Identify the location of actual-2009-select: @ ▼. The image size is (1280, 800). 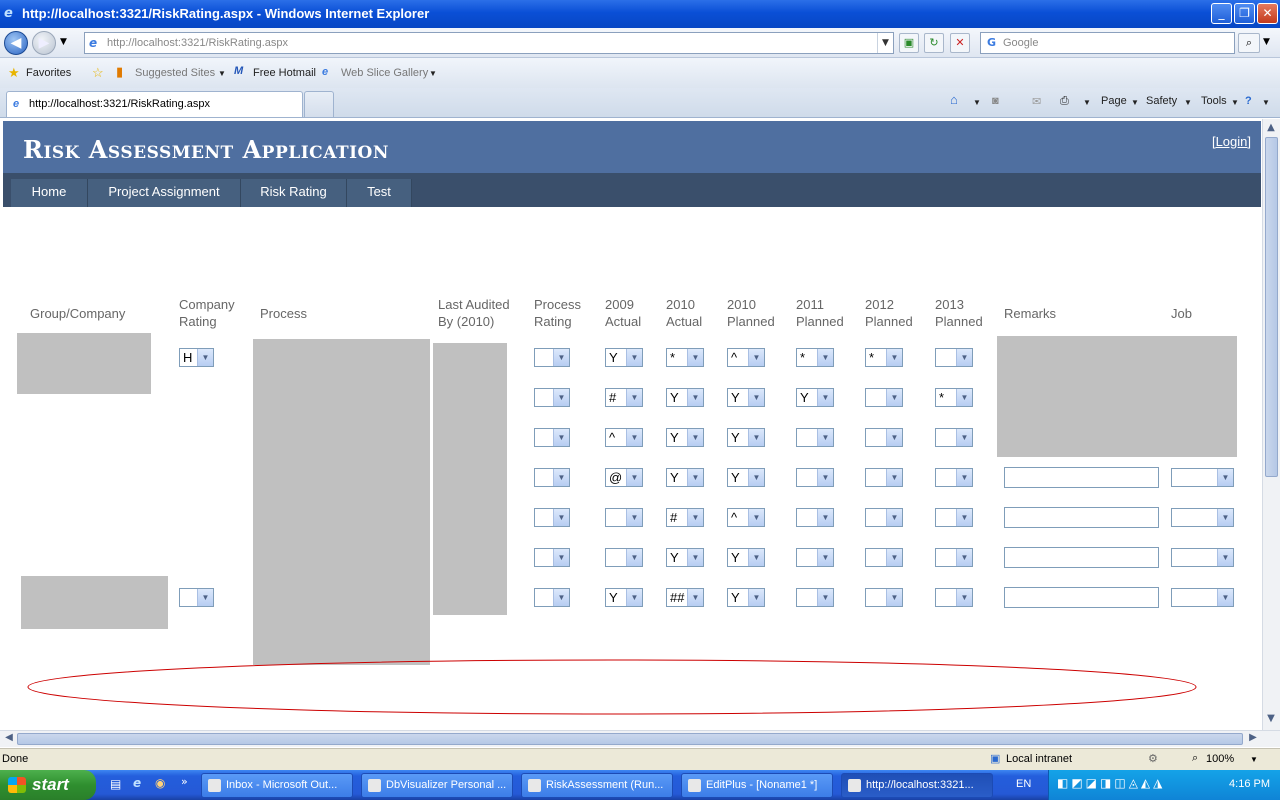
(624, 477).